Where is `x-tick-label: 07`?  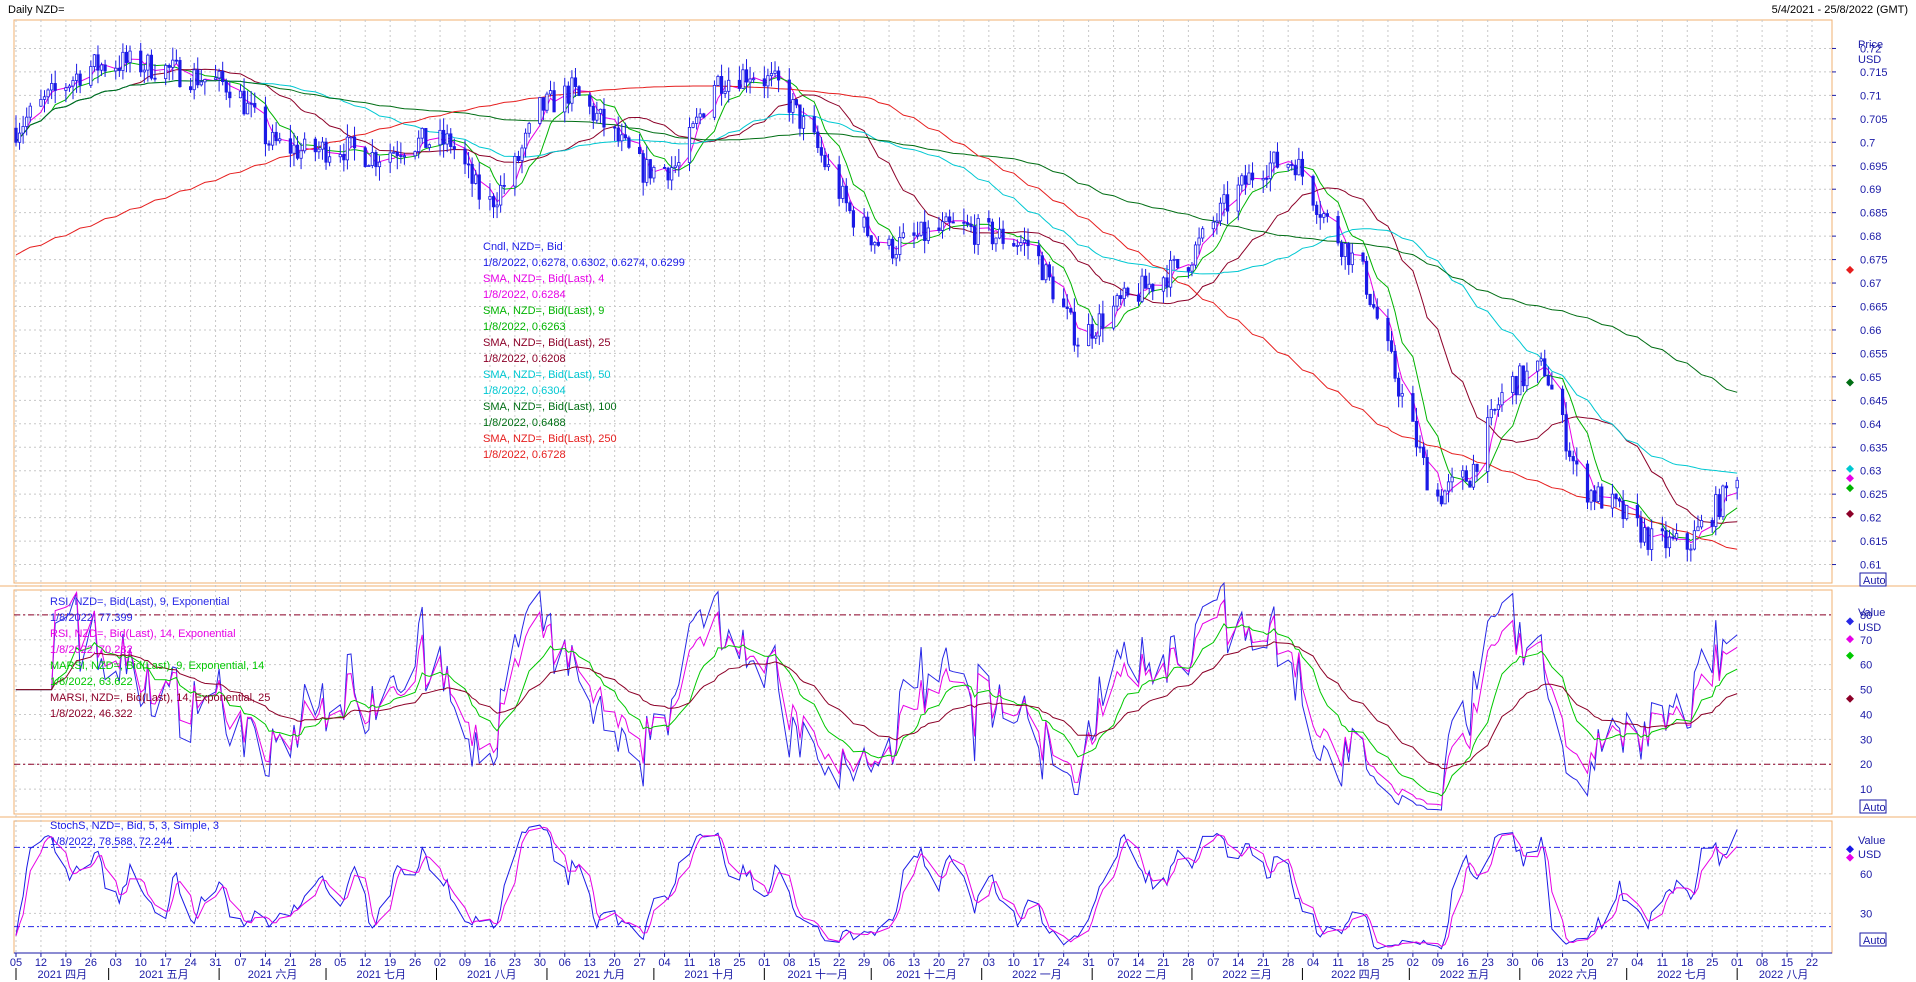
x-tick-label: 07 is located at coordinates (1213, 963).